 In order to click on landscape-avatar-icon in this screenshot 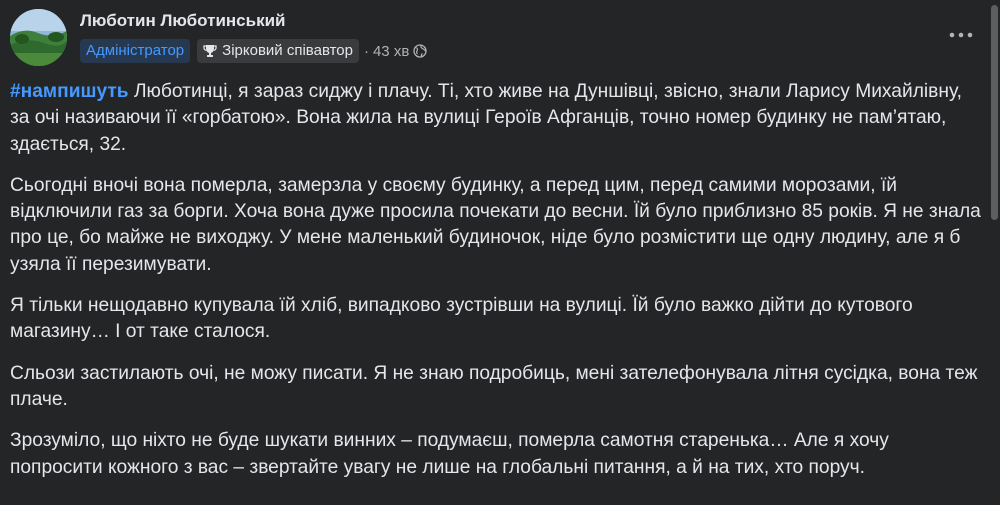, I will do `click(38, 37)`.